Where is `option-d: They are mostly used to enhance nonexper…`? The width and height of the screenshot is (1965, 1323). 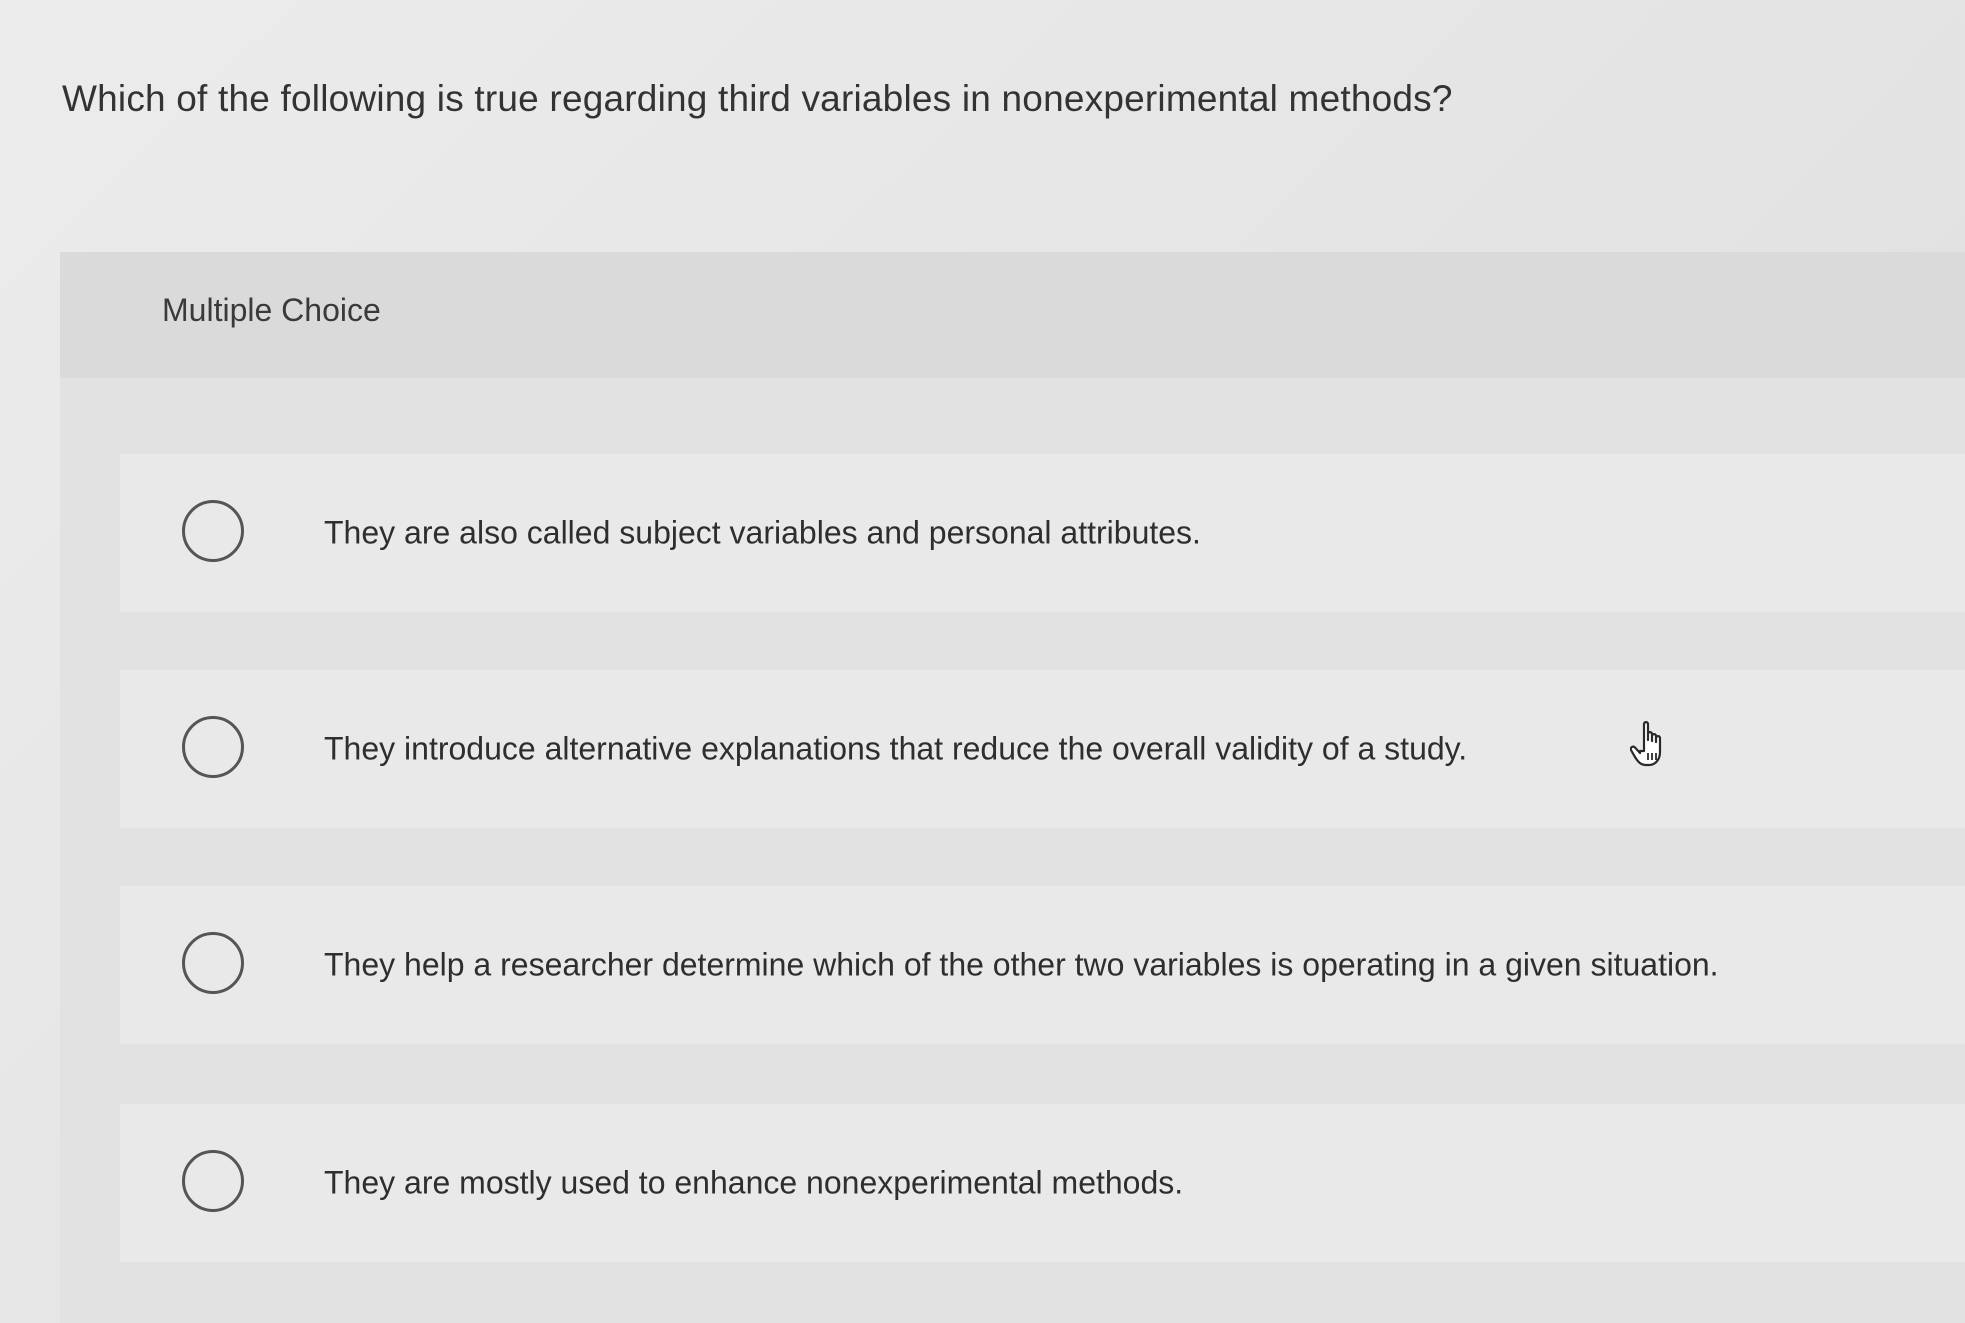
option-d: They are mostly used to enhance nonexper… is located at coordinates (1042, 1183).